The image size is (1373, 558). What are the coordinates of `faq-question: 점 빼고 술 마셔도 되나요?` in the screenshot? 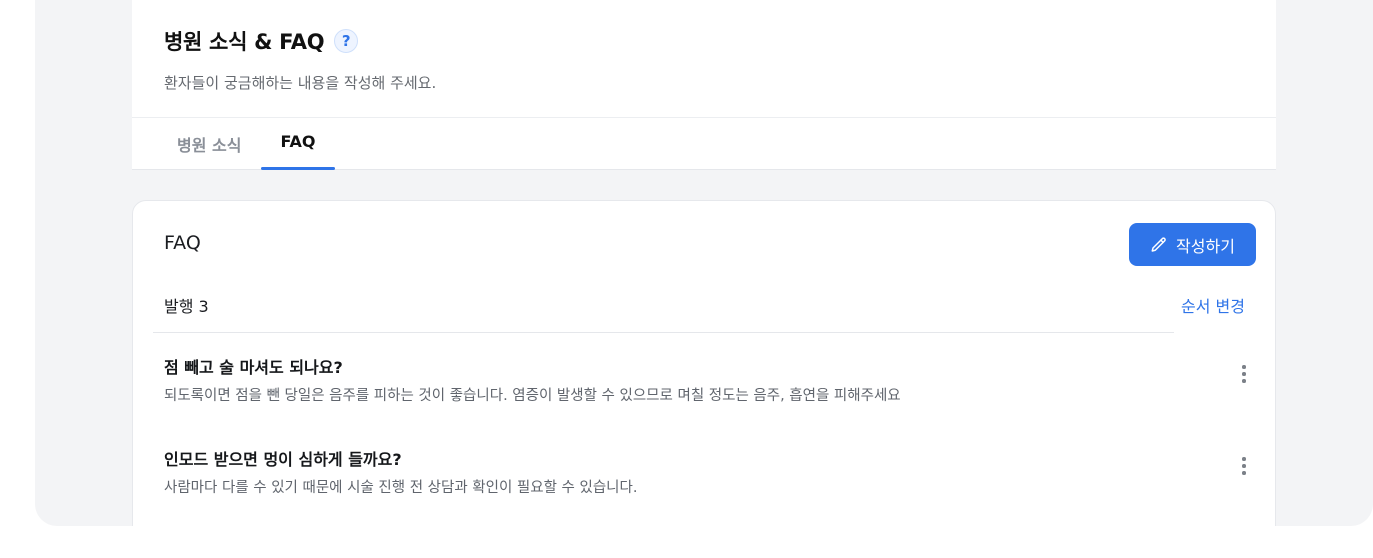 It's located at (253, 367).